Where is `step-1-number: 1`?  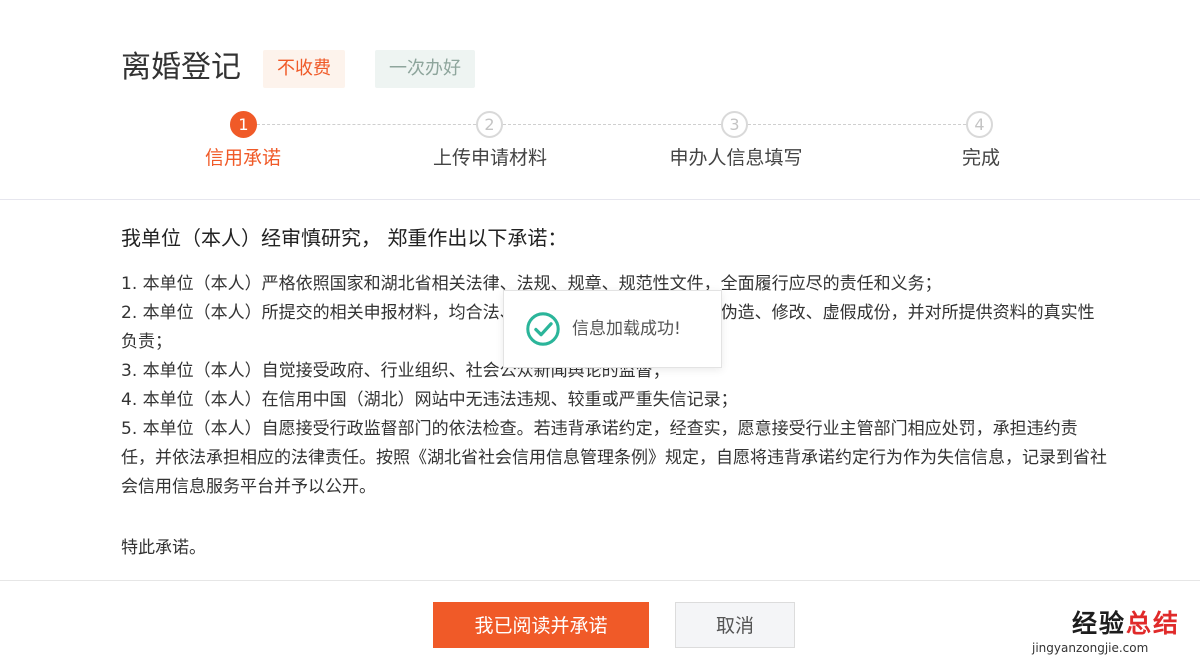 step-1-number: 1 is located at coordinates (243, 124).